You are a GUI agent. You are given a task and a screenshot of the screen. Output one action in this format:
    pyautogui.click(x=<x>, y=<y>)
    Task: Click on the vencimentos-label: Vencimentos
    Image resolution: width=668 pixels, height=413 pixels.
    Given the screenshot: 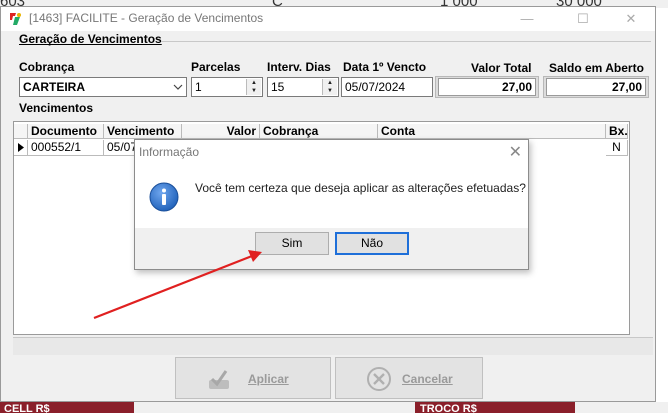 What is the action you would take?
    pyautogui.click(x=56, y=108)
    